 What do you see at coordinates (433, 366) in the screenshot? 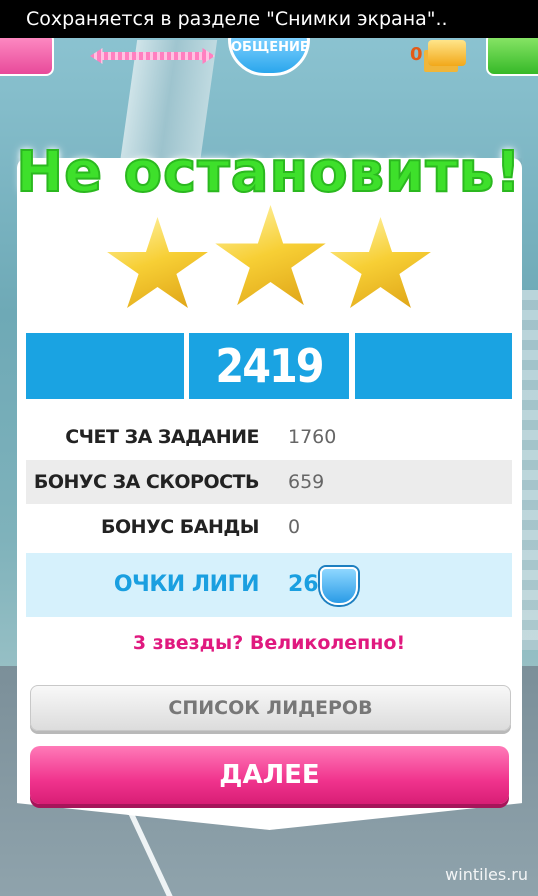
I see `score-bar-right` at bounding box center [433, 366].